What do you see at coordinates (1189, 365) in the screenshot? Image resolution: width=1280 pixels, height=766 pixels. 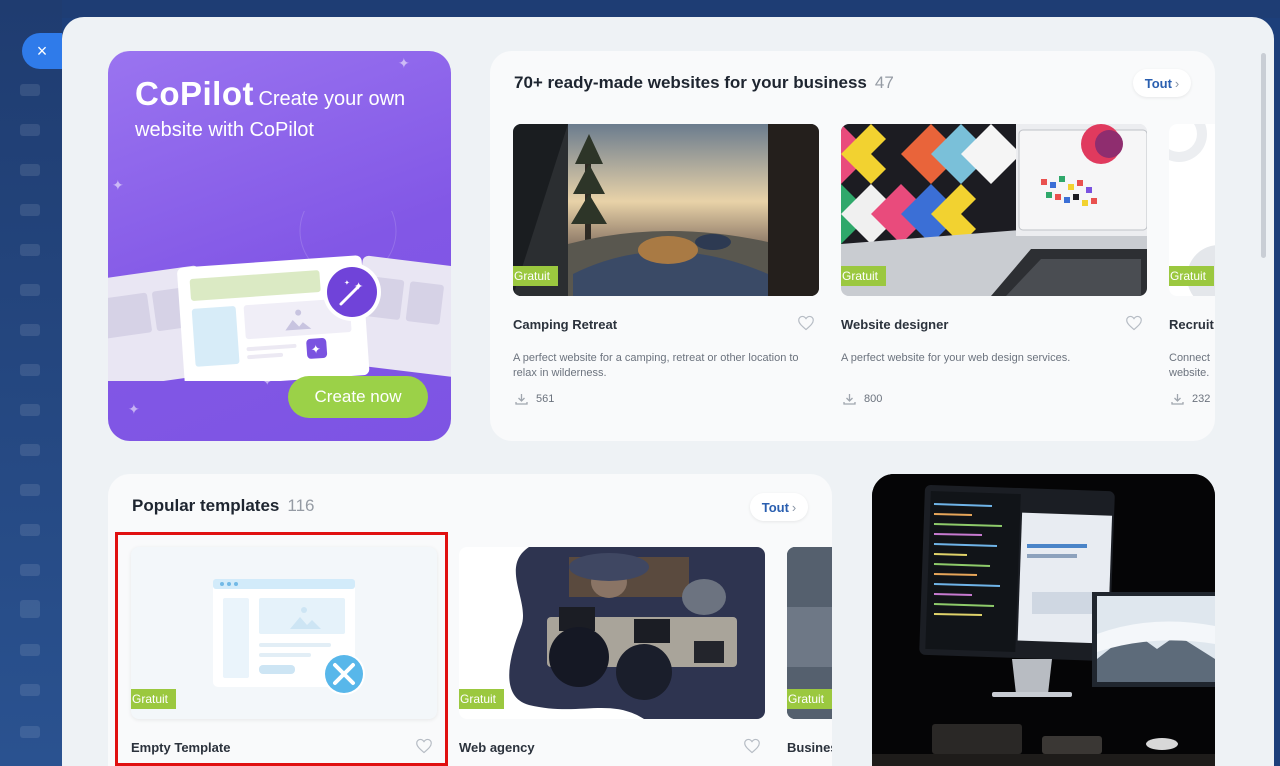 I see `template-description: Connect website.` at bounding box center [1189, 365].